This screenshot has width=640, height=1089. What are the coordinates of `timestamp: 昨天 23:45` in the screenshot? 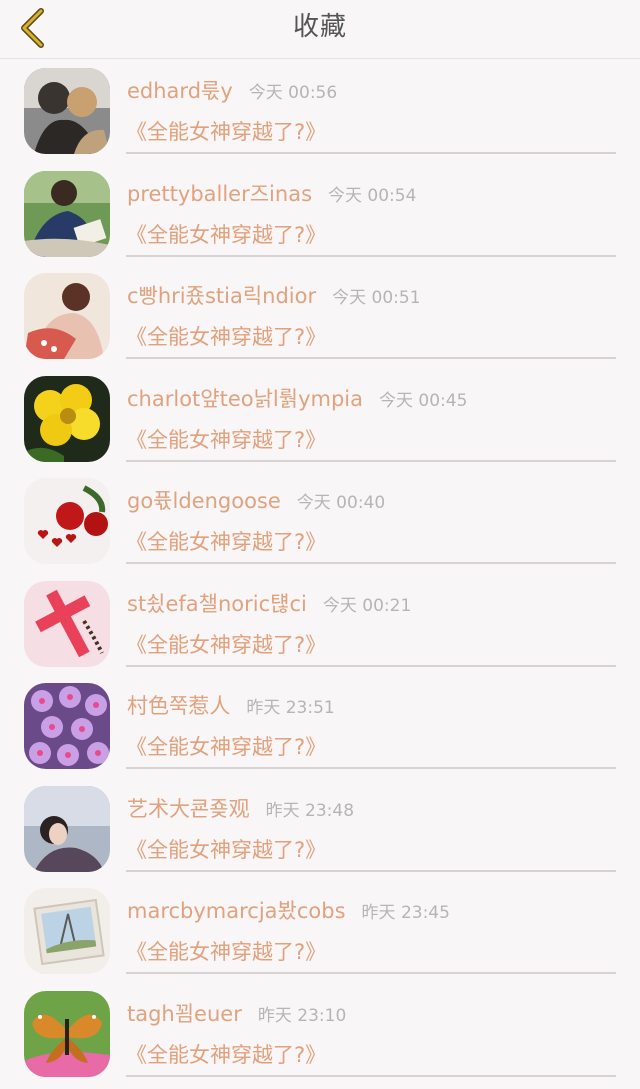 It's located at (405, 913).